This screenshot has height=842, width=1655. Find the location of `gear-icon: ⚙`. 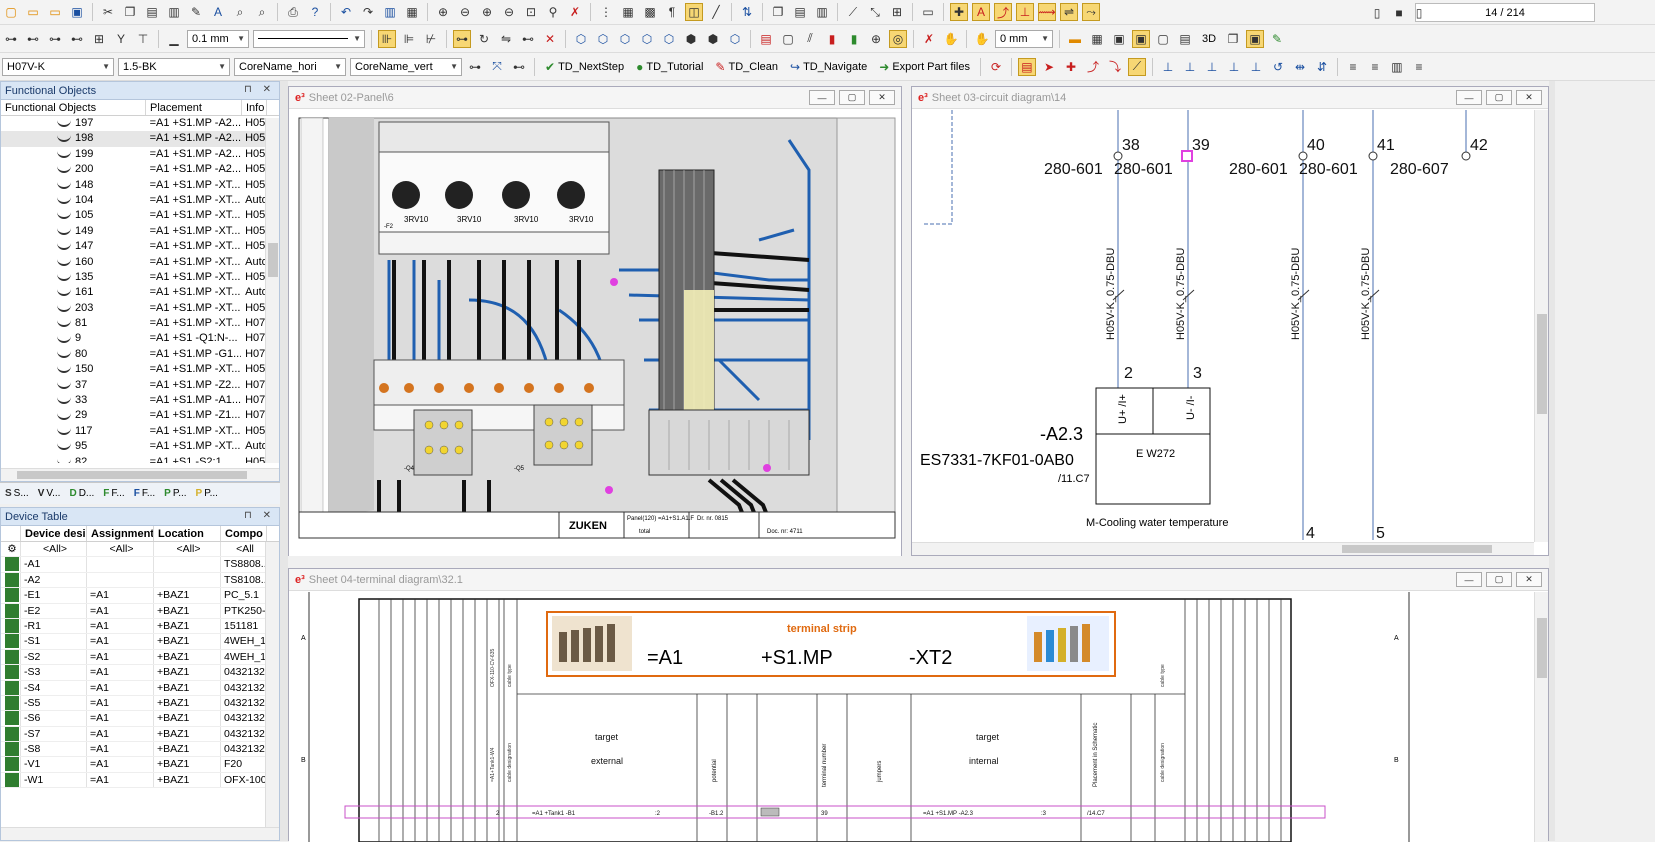

gear-icon: ⚙ is located at coordinates (11, 549).